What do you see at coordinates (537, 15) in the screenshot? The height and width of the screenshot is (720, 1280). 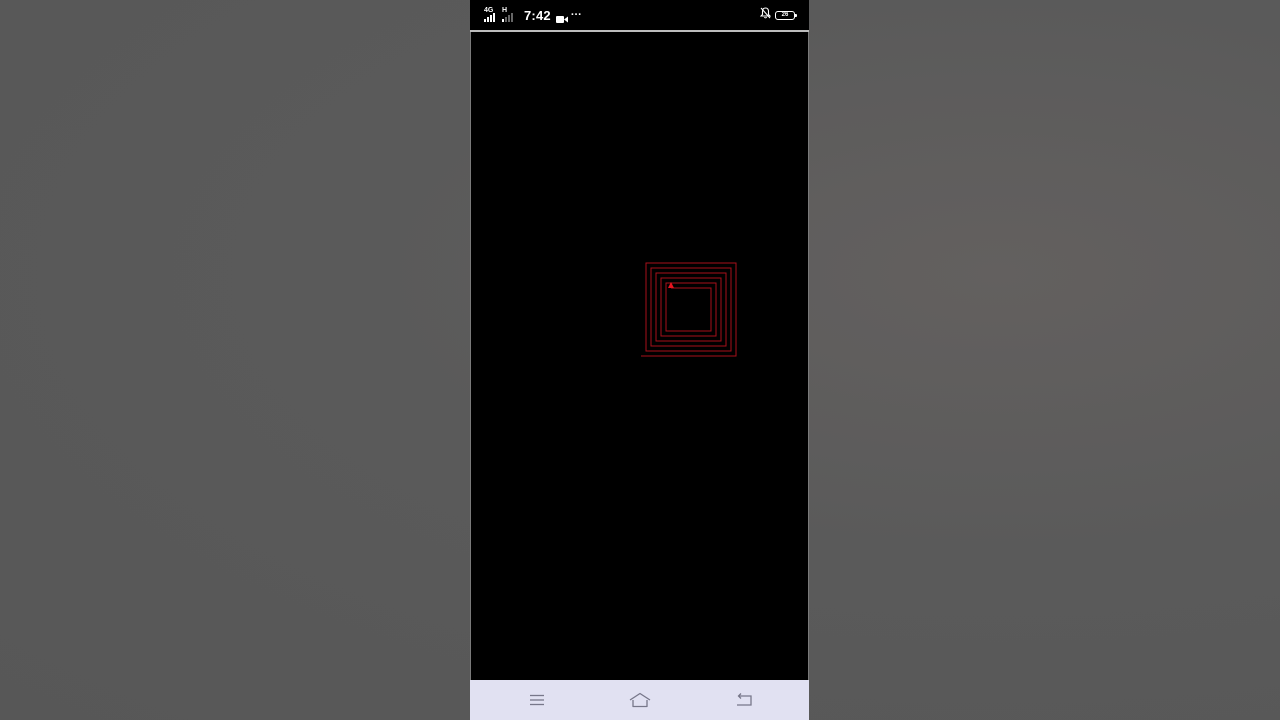 I see `clock: 7:42` at bounding box center [537, 15].